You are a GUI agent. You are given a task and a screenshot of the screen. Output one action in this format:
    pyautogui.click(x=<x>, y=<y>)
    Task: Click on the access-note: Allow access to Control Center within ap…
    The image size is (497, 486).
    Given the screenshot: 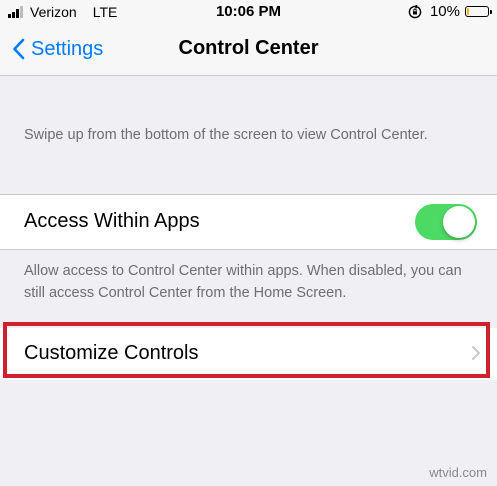 What is the action you would take?
    pyautogui.click(x=243, y=282)
    